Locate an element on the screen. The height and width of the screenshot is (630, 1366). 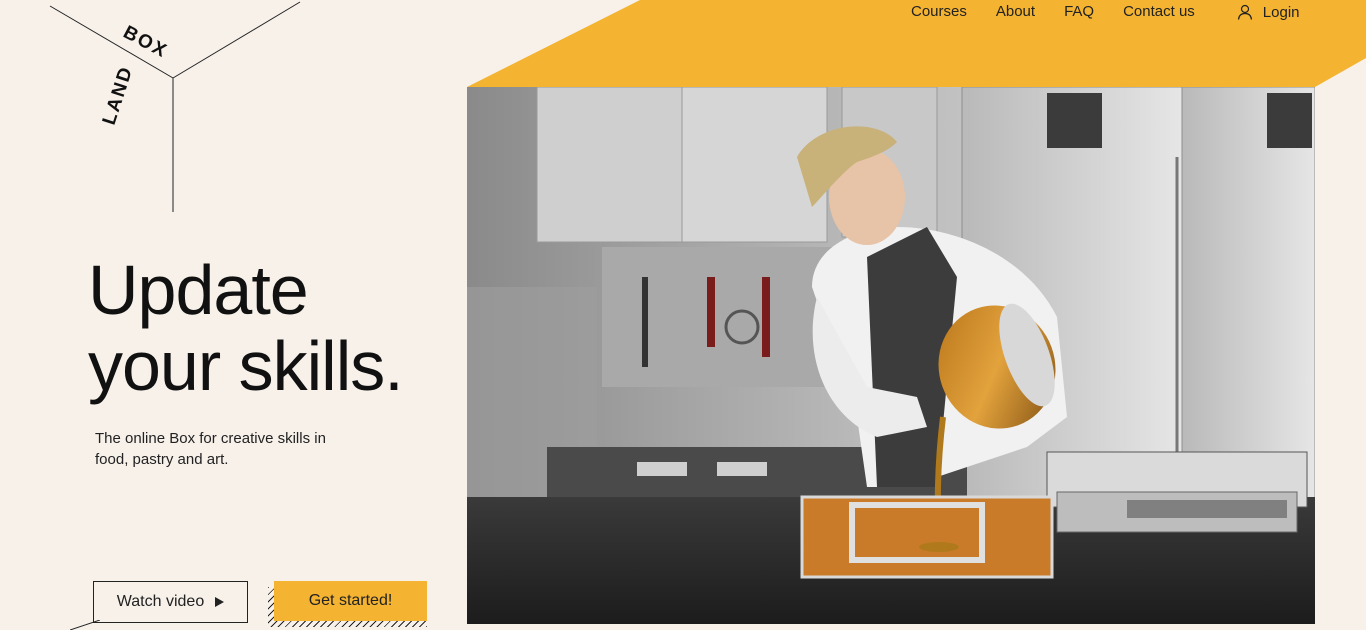
hero-title: Update your skills. is located at coordinates (246, 328).